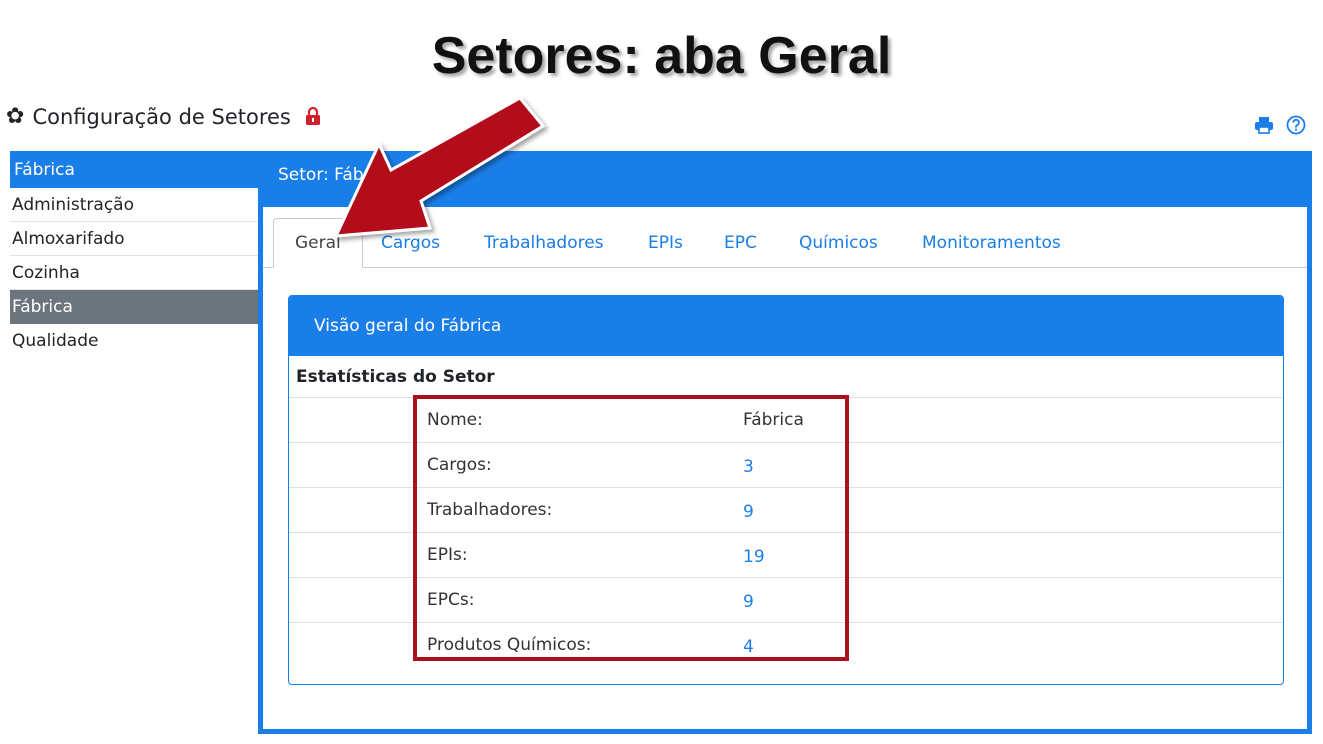 The height and width of the screenshot is (744, 1323). I want to click on tab-epis: EPIs, so click(665, 242).